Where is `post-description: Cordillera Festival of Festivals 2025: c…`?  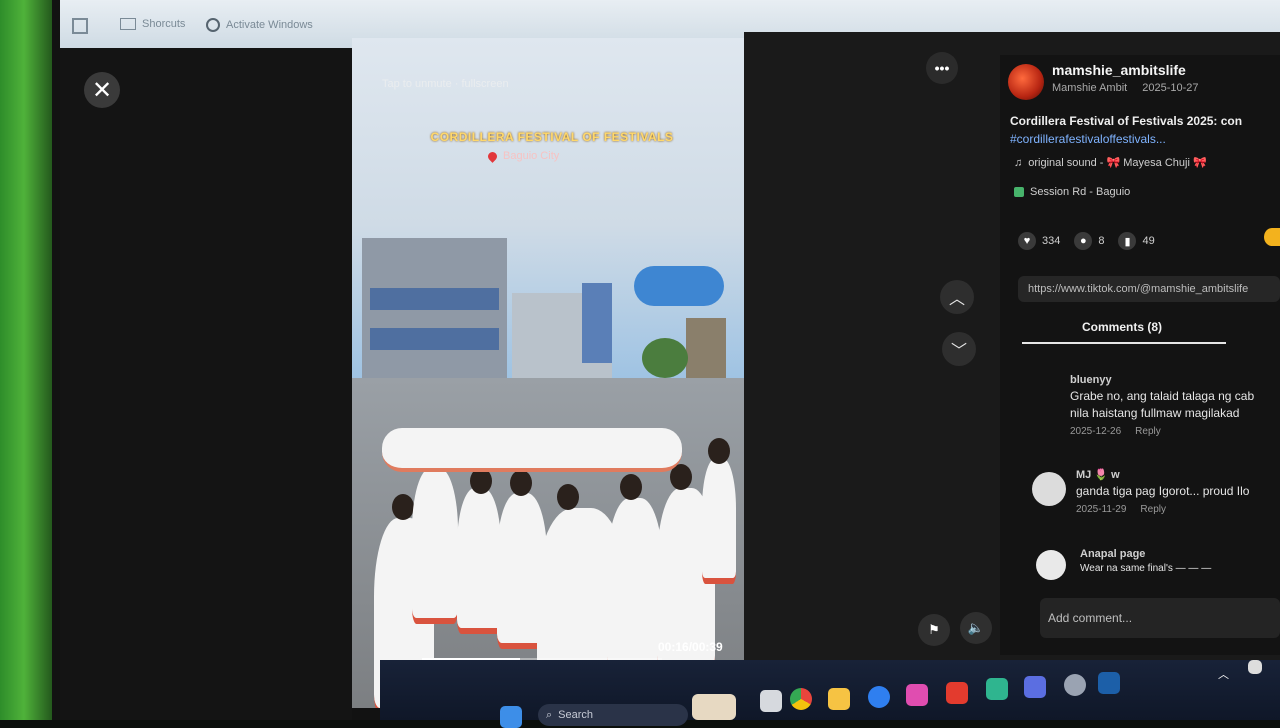 post-description: Cordillera Festival of Festivals 2025: c… is located at coordinates (1126, 121).